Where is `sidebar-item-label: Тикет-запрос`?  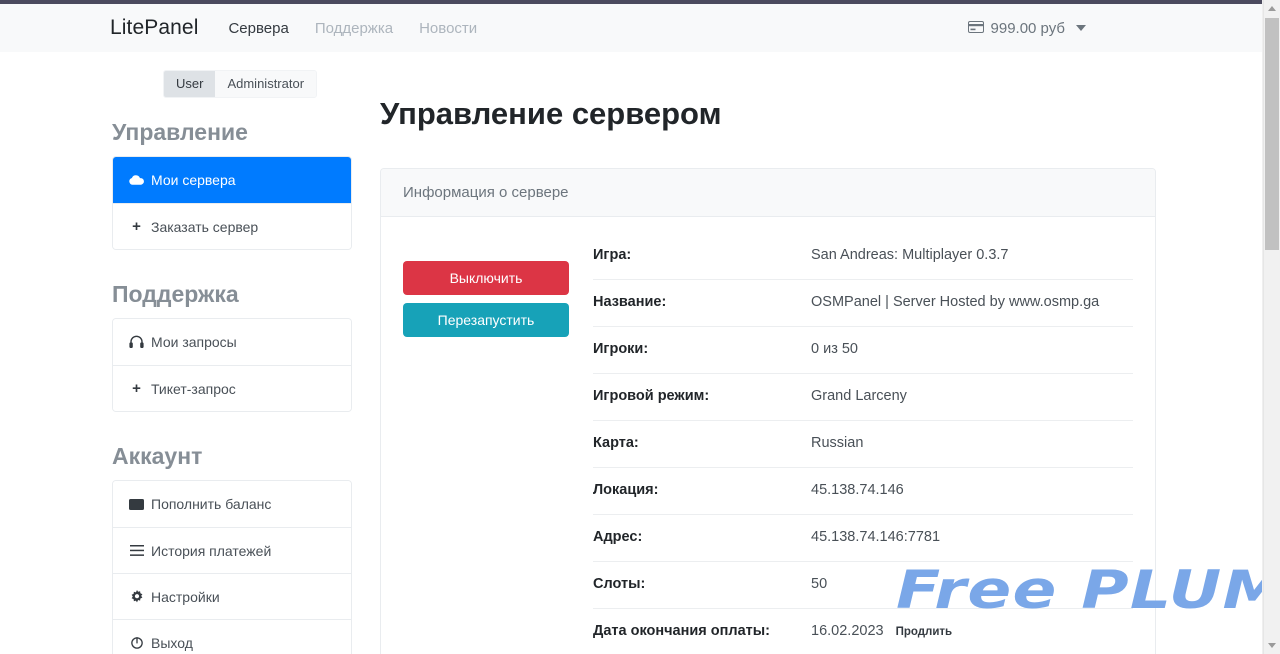
sidebar-item-label: Тикет-запрос is located at coordinates (193, 388).